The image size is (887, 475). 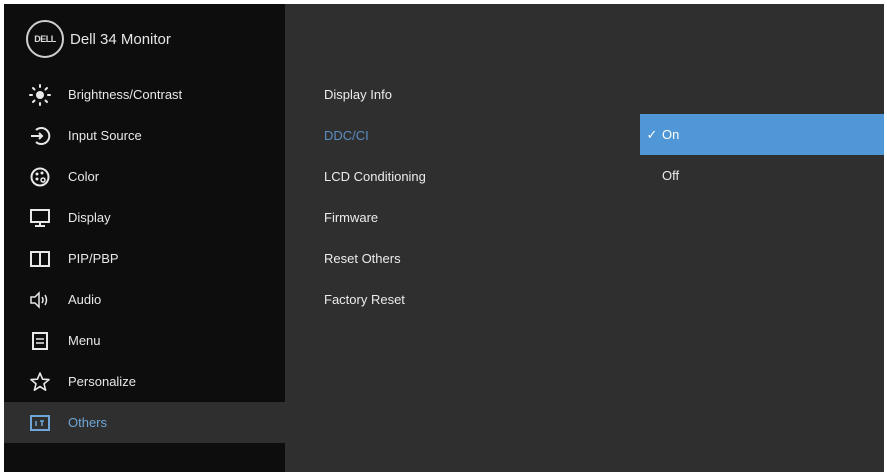 What do you see at coordinates (144, 176) in the screenshot?
I see `menu-item-color: Color` at bounding box center [144, 176].